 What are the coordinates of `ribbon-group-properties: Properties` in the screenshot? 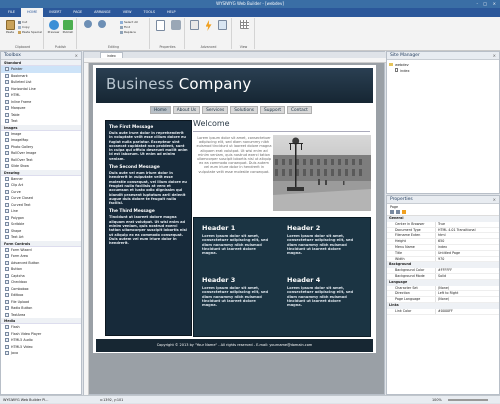 It's located at (168, 33).